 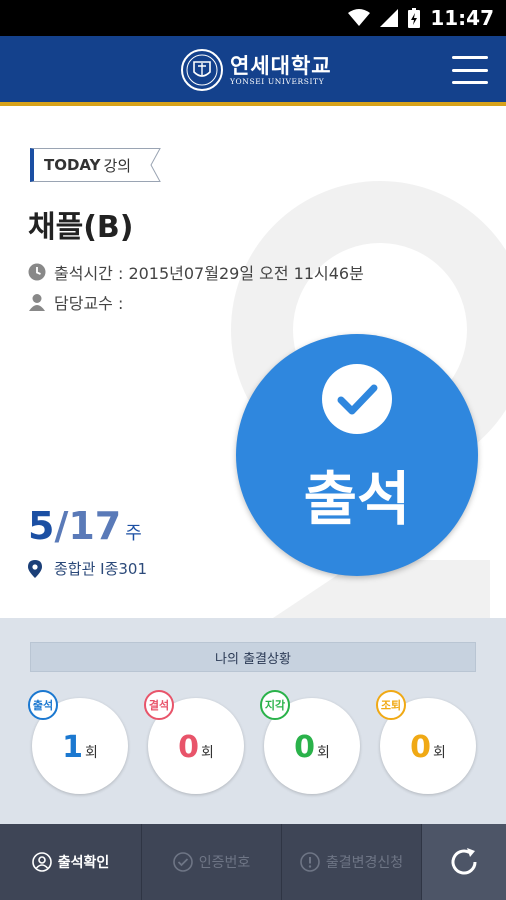 I want to click on nav-check-attendance: 출석확인, so click(x=71, y=862).